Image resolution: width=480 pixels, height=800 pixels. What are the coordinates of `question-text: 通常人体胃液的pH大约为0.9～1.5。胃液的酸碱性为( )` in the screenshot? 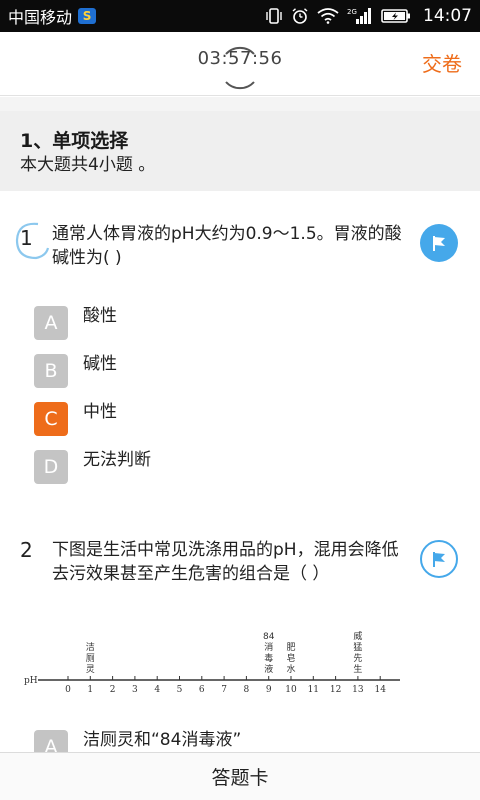 It's located at (227, 246).